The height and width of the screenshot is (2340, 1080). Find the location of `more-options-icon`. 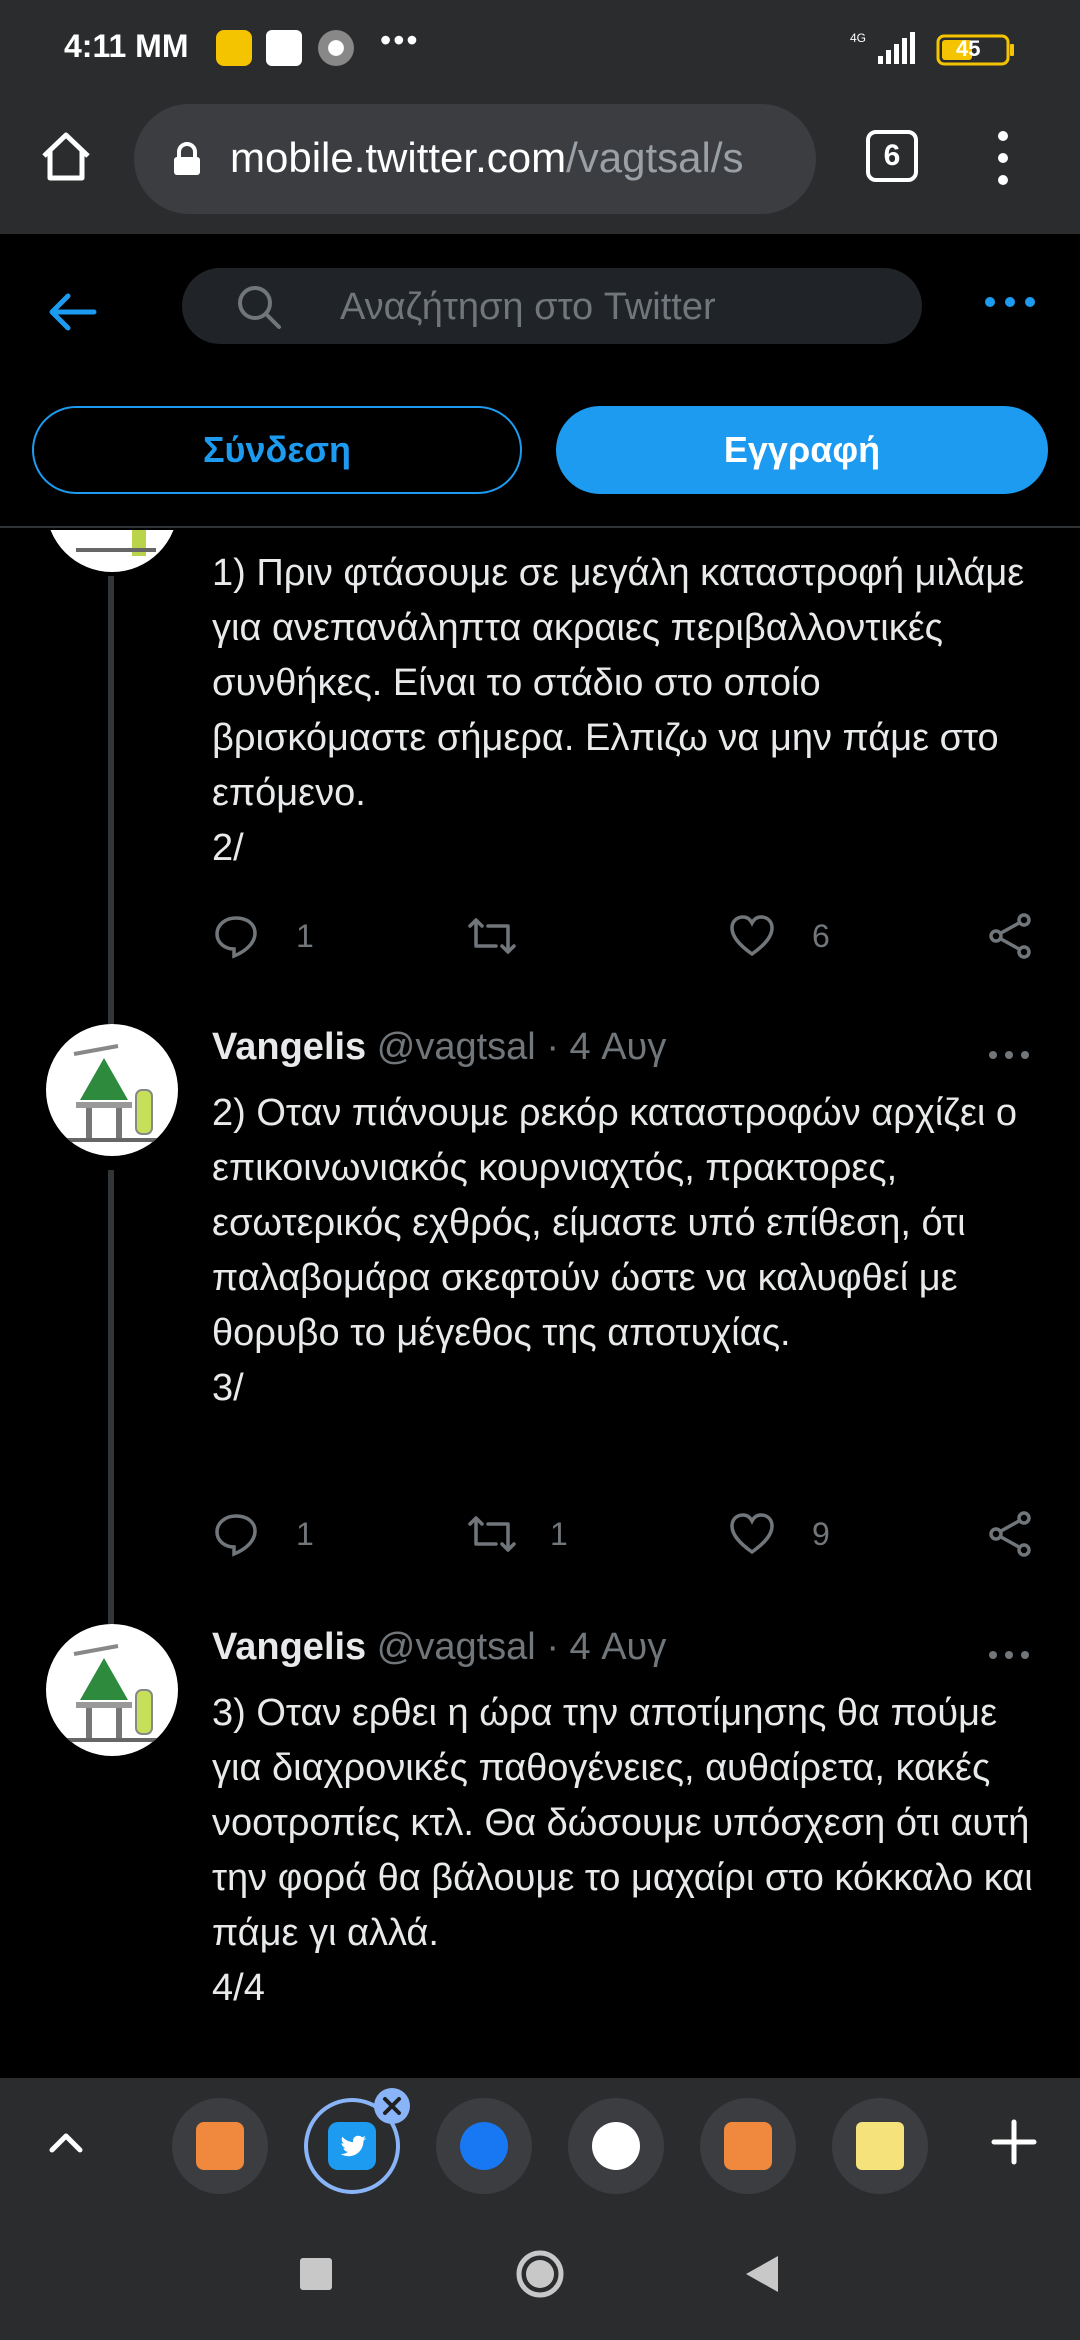

more-options-icon is located at coordinates (1010, 302).